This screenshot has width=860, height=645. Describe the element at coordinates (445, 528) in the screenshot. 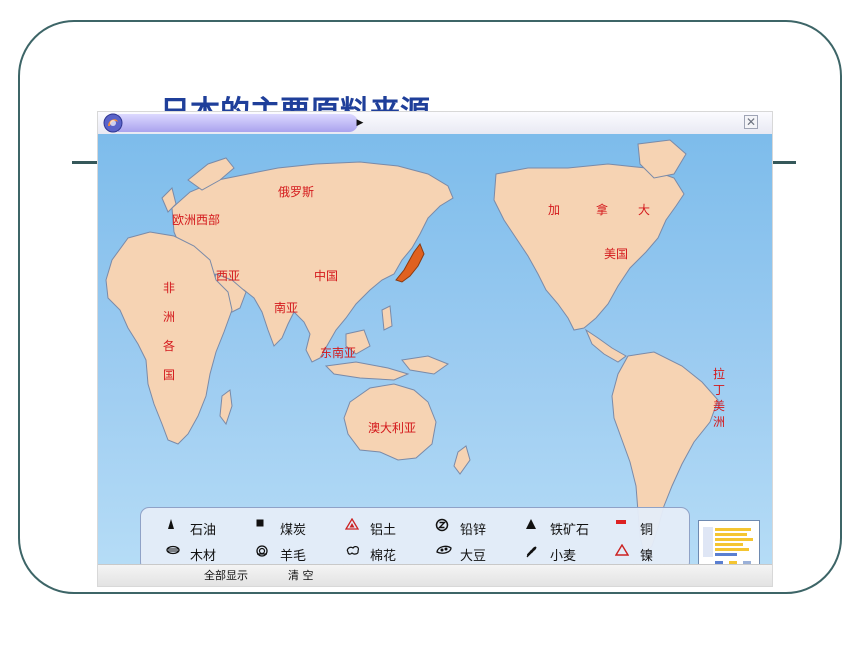

I see `lead-zinc-icon` at that location.